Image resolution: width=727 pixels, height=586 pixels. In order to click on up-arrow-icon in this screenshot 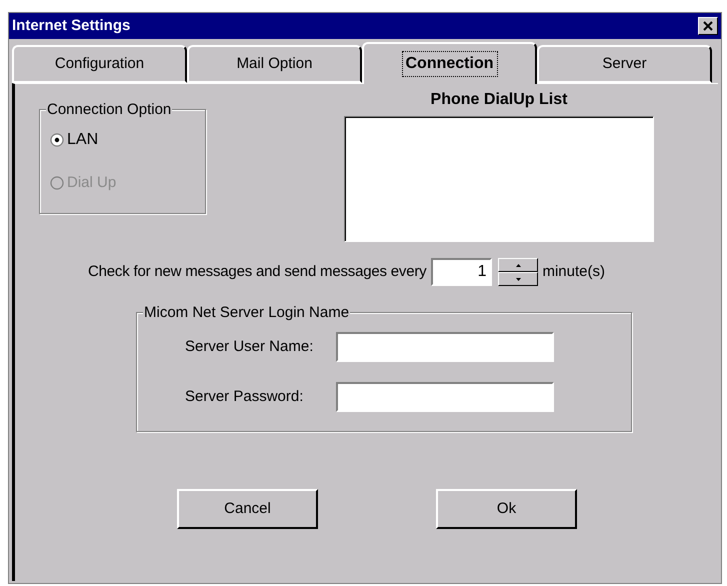, I will do `click(518, 265)`.